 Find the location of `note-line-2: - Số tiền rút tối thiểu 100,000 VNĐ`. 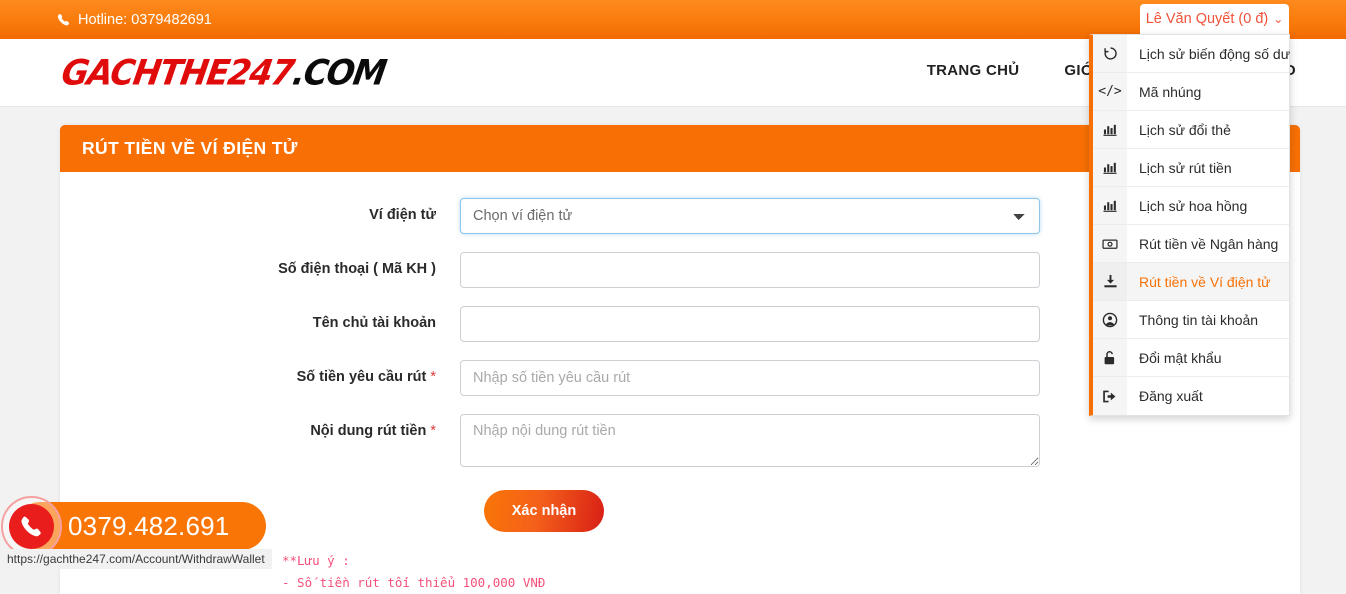

note-line-2: - Số tiền rút tối thiểu 100,000 VNĐ is located at coordinates (414, 582).